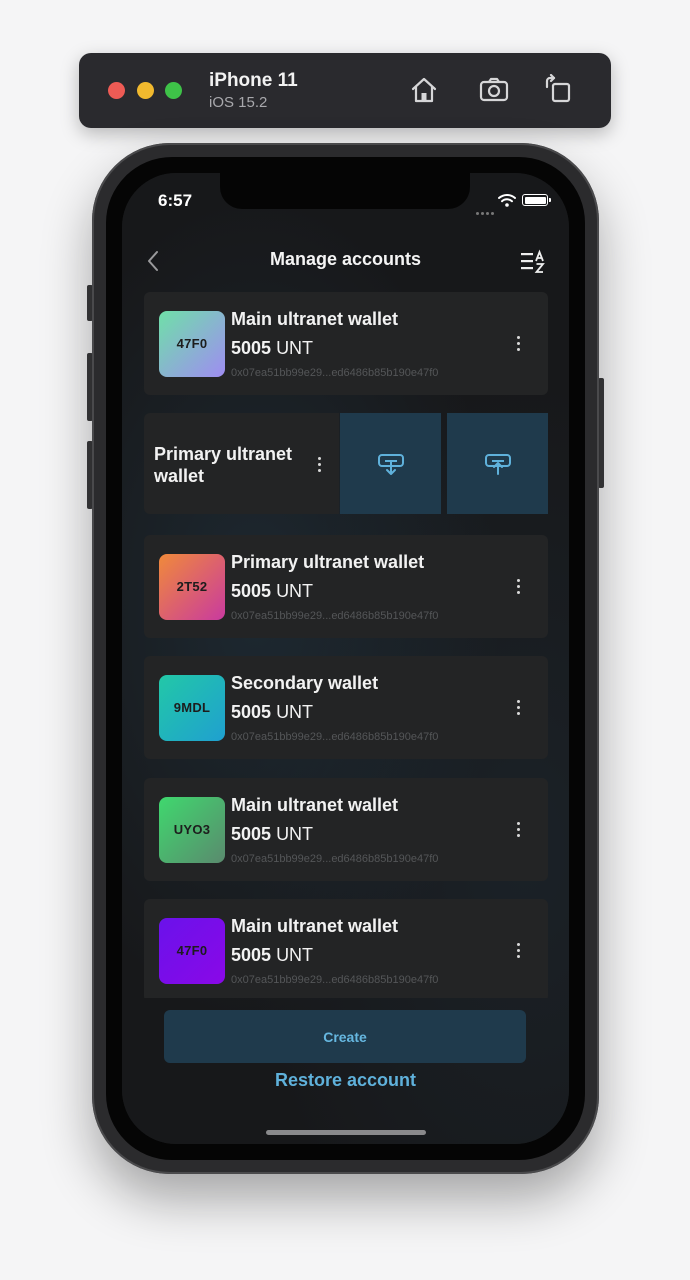 This screenshot has width=690, height=1280. What do you see at coordinates (305, 683) in the screenshot?
I see `account-name: Secondary wallet` at bounding box center [305, 683].